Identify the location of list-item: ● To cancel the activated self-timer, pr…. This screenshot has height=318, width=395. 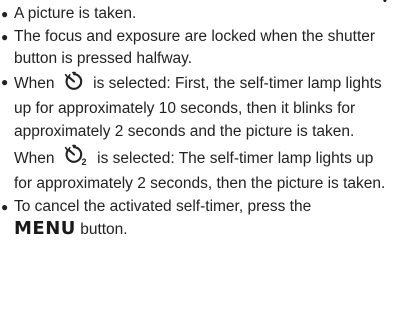
(195, 219).